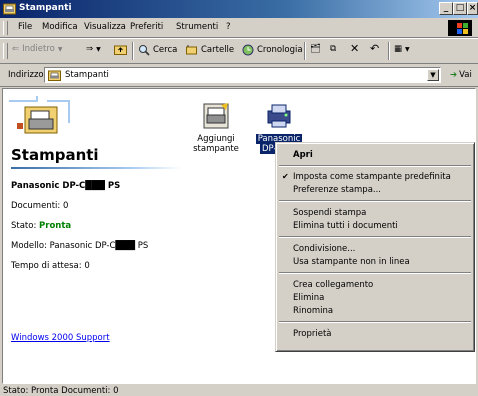  I want to click on menu-item-properties: Proprietà, so click(312, 334).